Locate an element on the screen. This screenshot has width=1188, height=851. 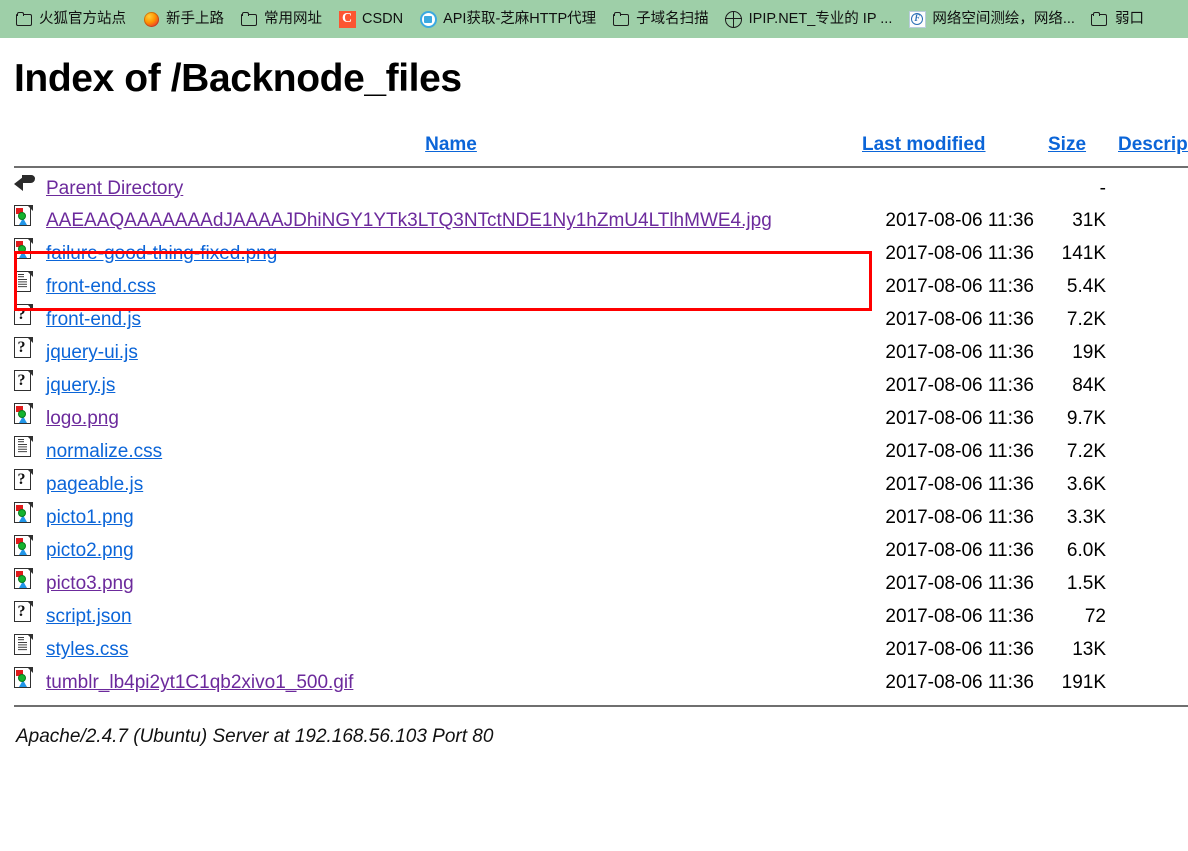
bookmark-item: 火狐官方站点 is located at coordinates (70, 19).